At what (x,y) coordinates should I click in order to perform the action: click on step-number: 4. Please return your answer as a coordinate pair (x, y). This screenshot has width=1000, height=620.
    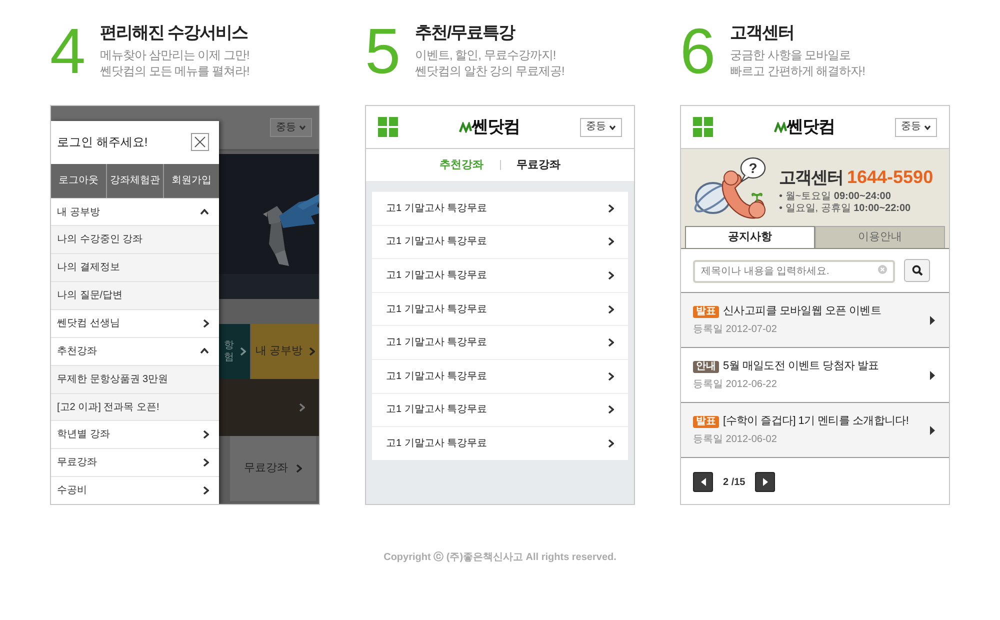
    Looking at the image, I should click on (68, 51).